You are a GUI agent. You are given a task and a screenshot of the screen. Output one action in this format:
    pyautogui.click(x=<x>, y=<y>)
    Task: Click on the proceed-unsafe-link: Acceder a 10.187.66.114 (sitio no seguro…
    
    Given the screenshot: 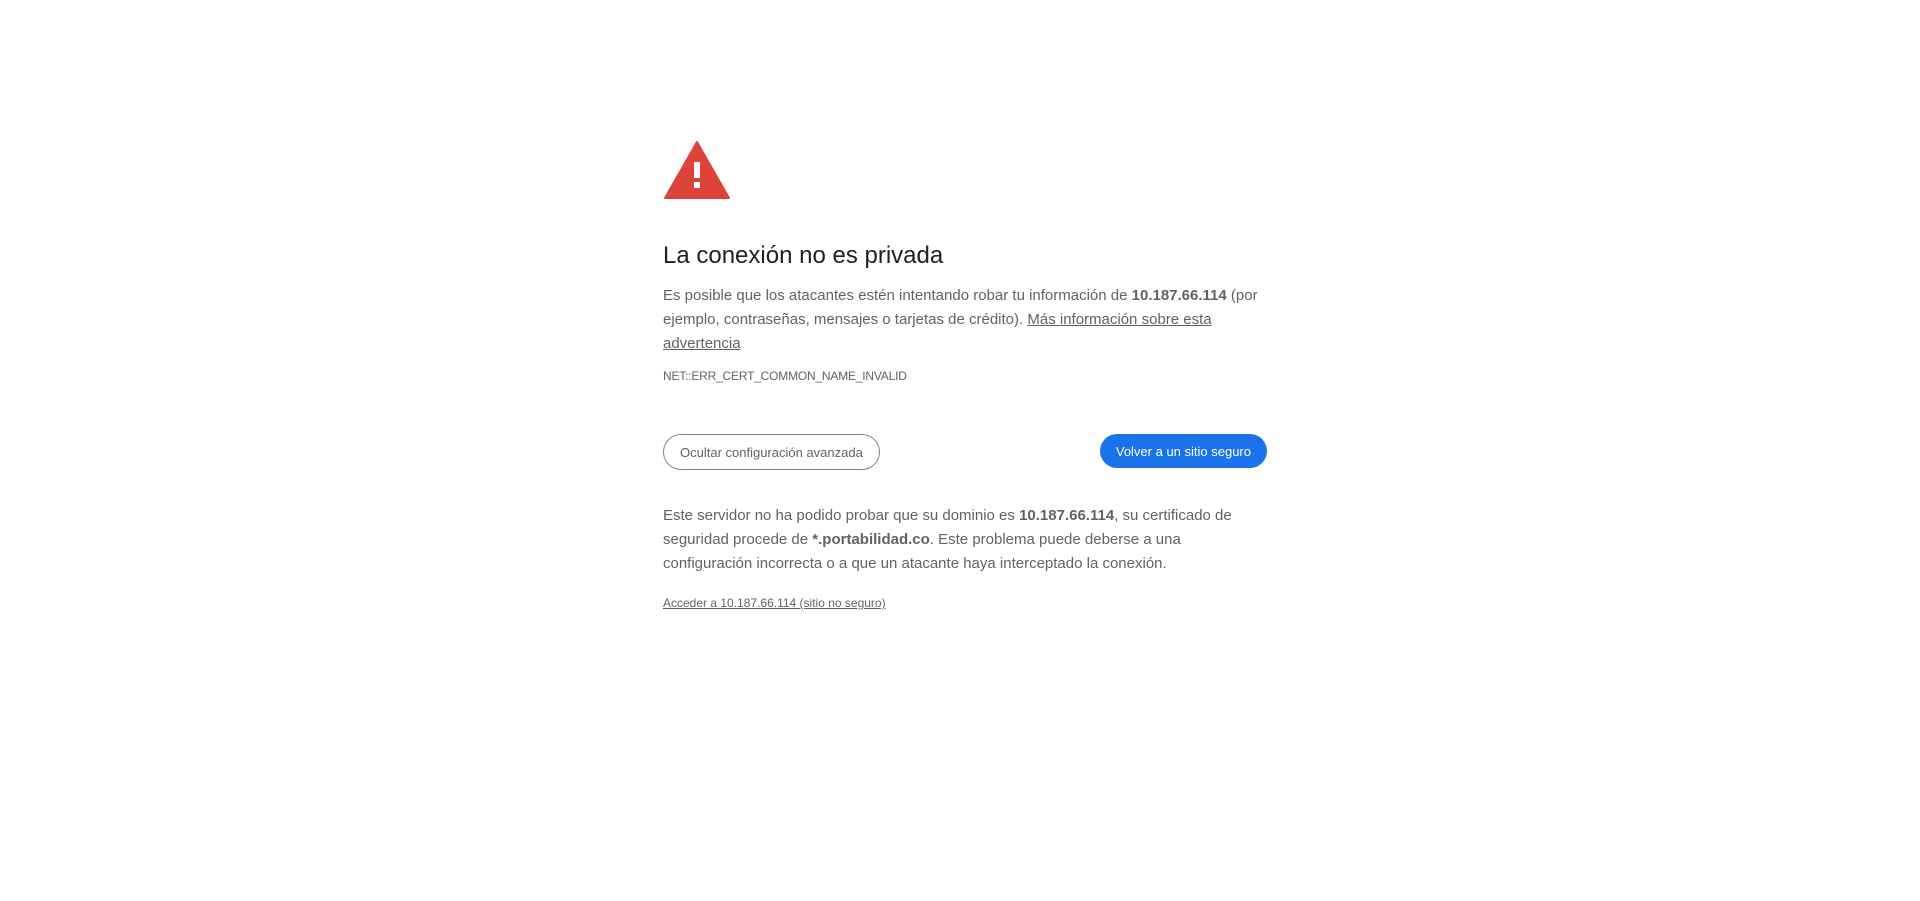 What is the action you would take?
    pyautogui.click(x=774, y=603)
    